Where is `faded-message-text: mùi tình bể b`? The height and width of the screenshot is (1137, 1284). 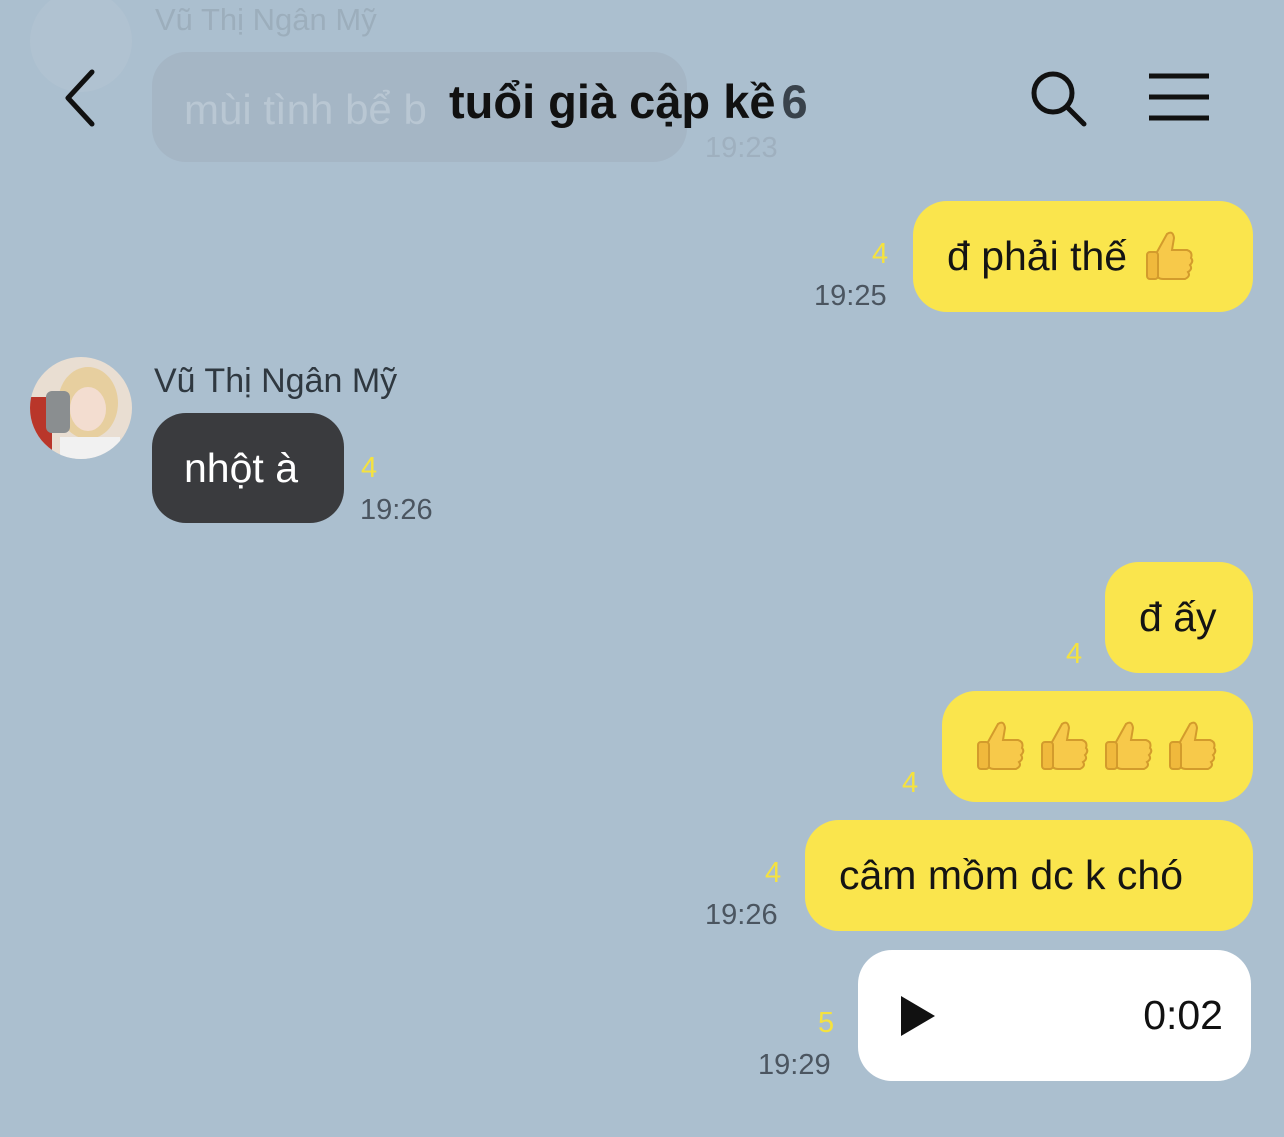
faded-message-text: mùi tình bể b is located at coordinates (305, 109).